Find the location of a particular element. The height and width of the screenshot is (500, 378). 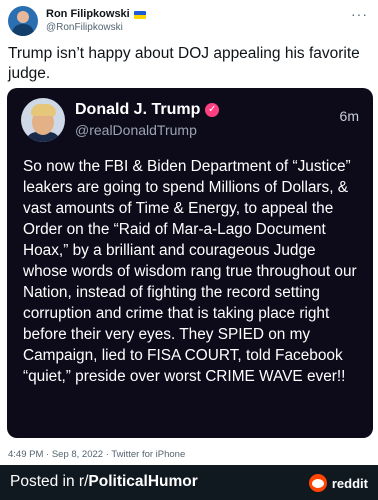

quoted-post-header: Donald J. Trump ✓ @realDonaldTrump is located at coordinates (120, 120).